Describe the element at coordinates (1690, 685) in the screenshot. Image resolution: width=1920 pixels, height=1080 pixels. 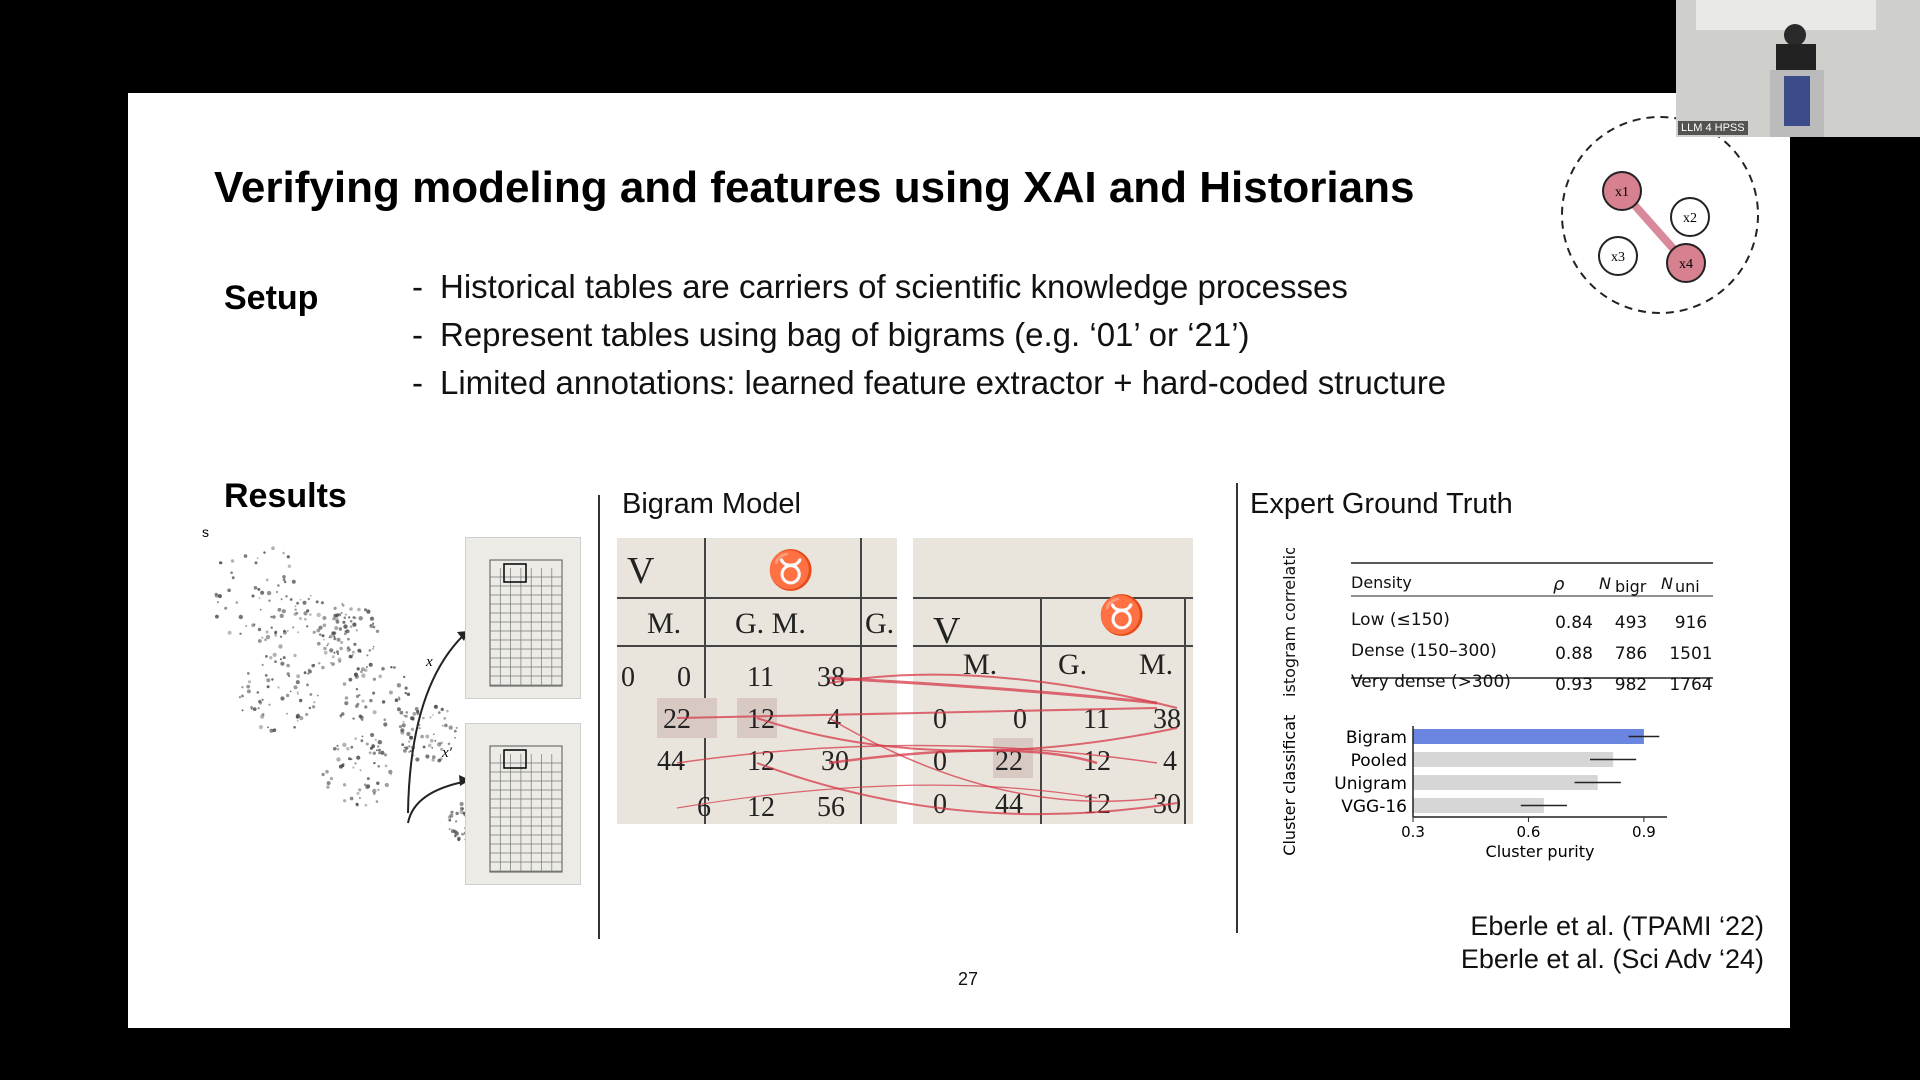
I see `cell-value: 1764` at that location.